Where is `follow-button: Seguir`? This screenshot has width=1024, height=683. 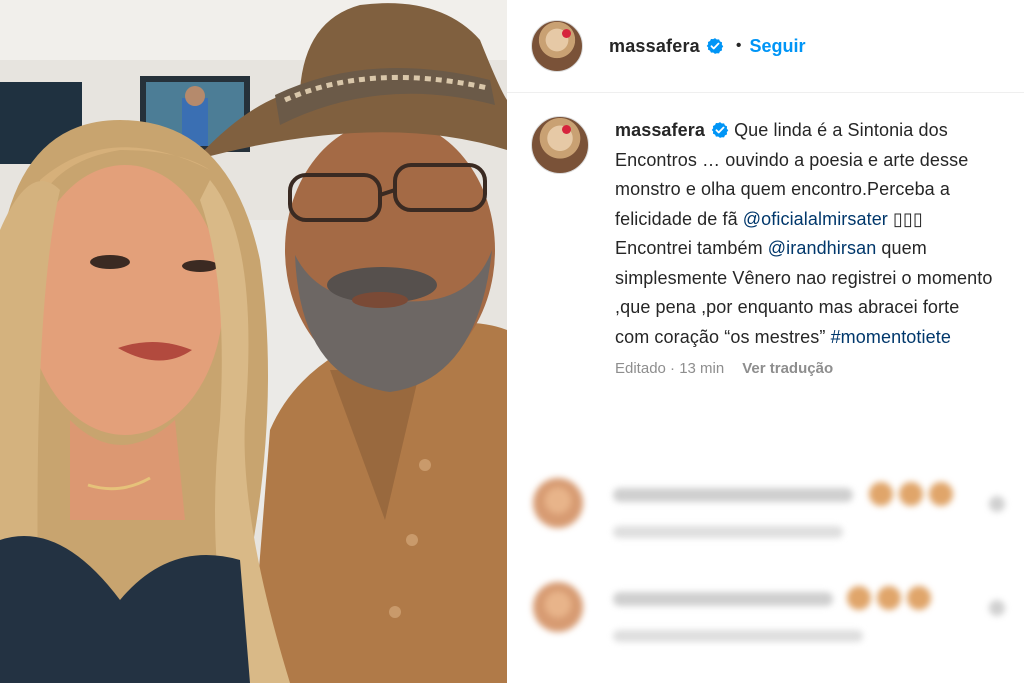
follow-button: Seguir is located at coordinates (777, 46).